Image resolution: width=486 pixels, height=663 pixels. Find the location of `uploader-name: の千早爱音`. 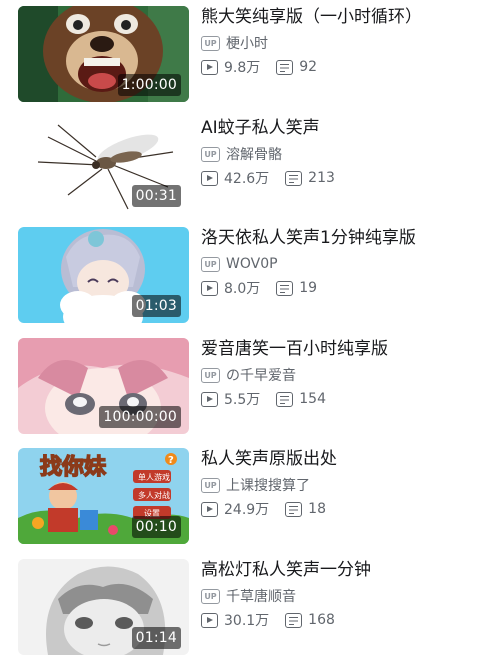

uploader-name: の千早爱音 is located at coordinates (261, 375).